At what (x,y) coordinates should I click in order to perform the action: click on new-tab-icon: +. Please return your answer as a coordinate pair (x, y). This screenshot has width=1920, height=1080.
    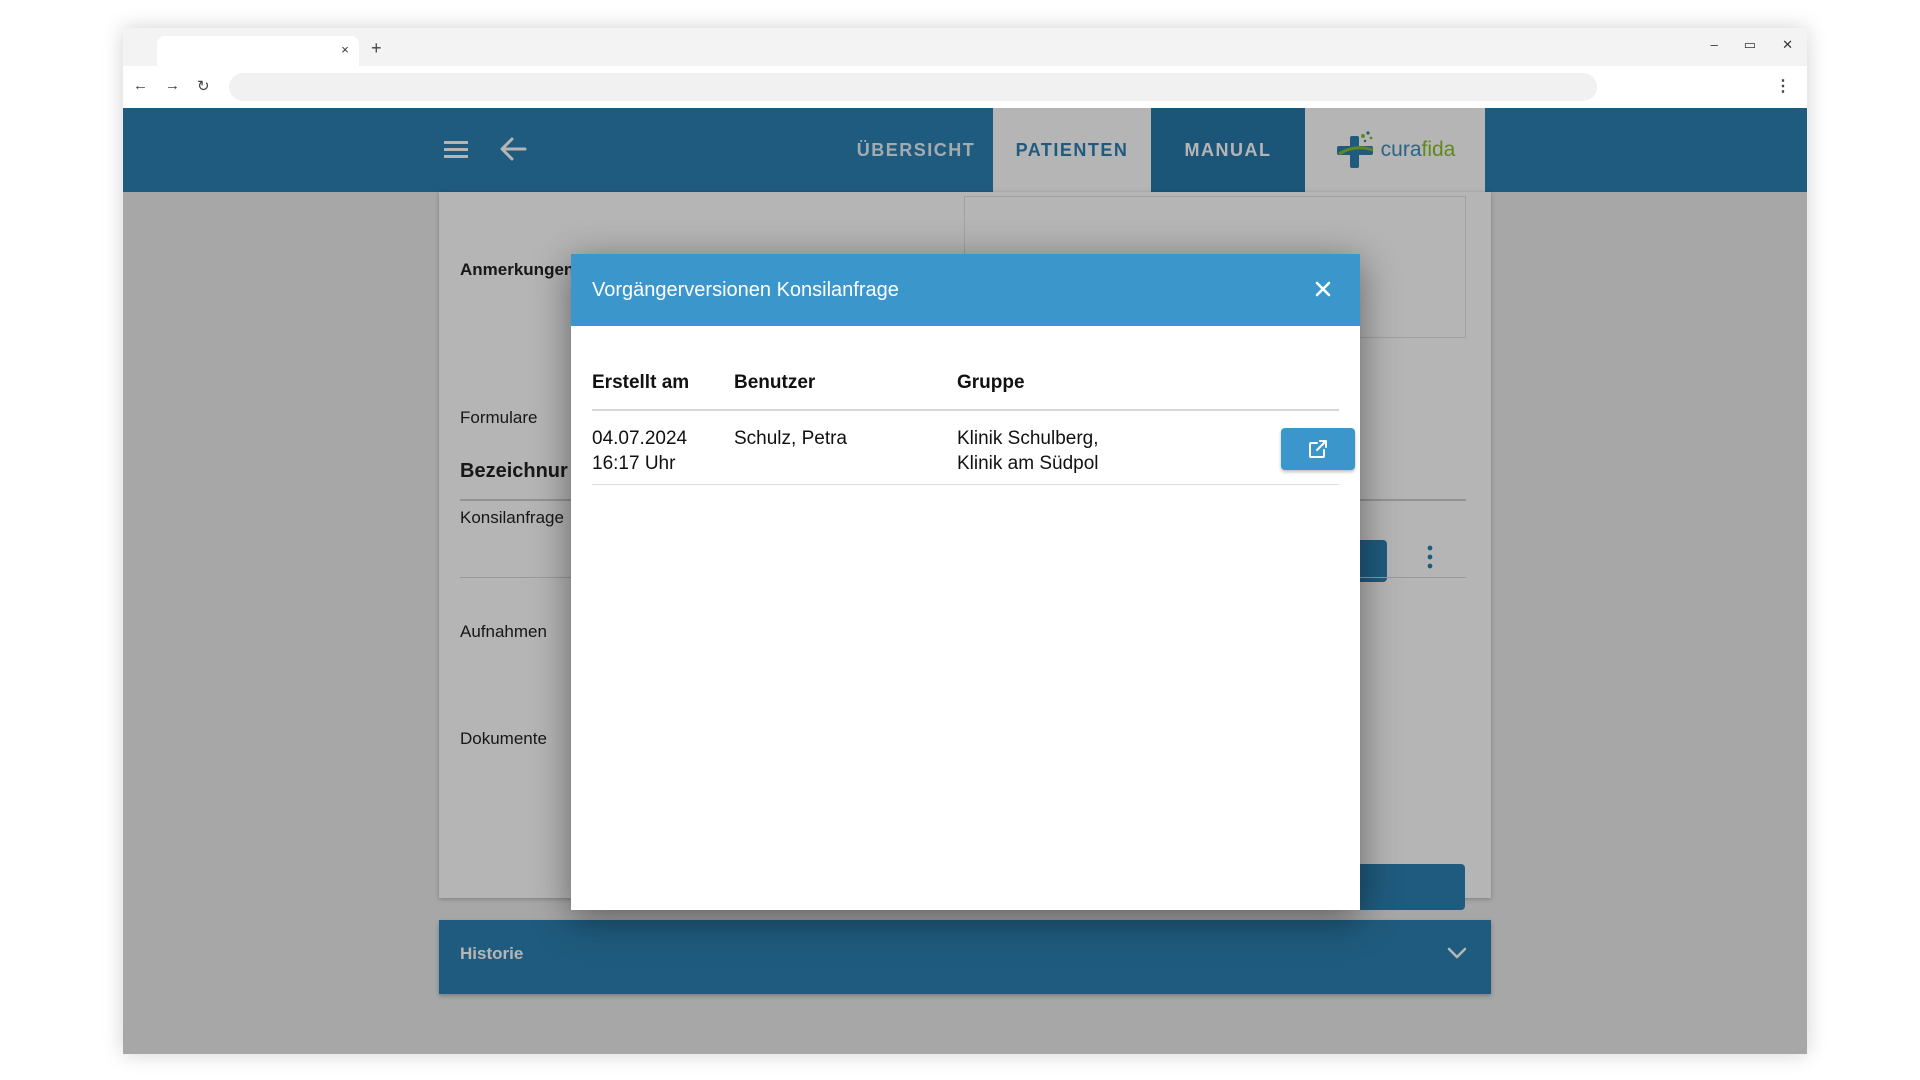
    Looking at the image, I should click on (376, 48).